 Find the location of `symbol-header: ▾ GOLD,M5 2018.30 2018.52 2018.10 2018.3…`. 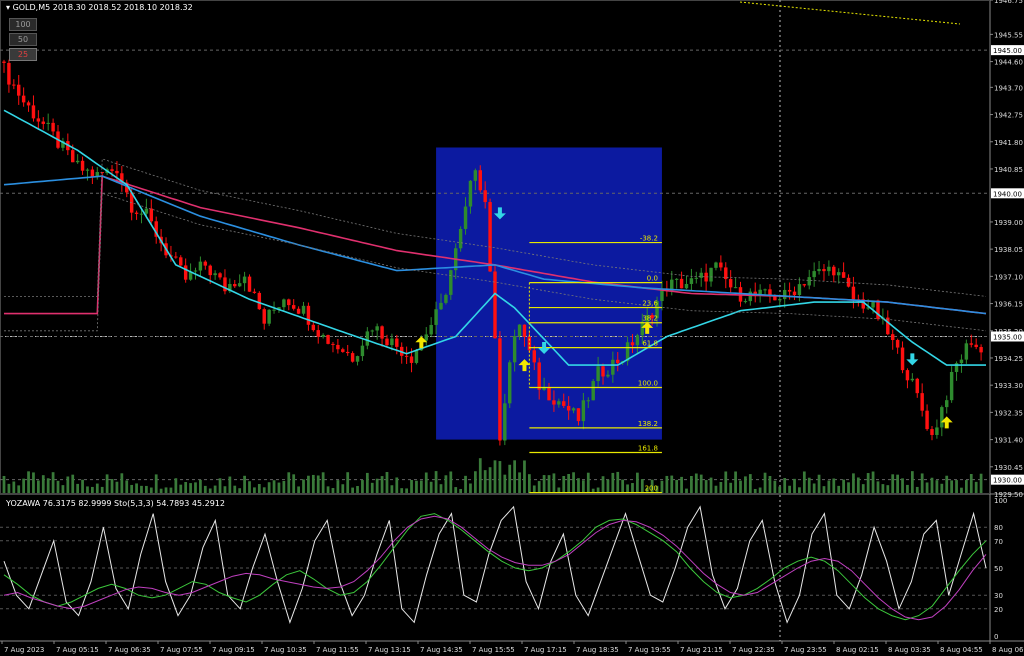

symbol-header: ▾ GOLD,M5 2018.30 2018.52 2018.10 2018.3… is located at coordinates (99, 7).